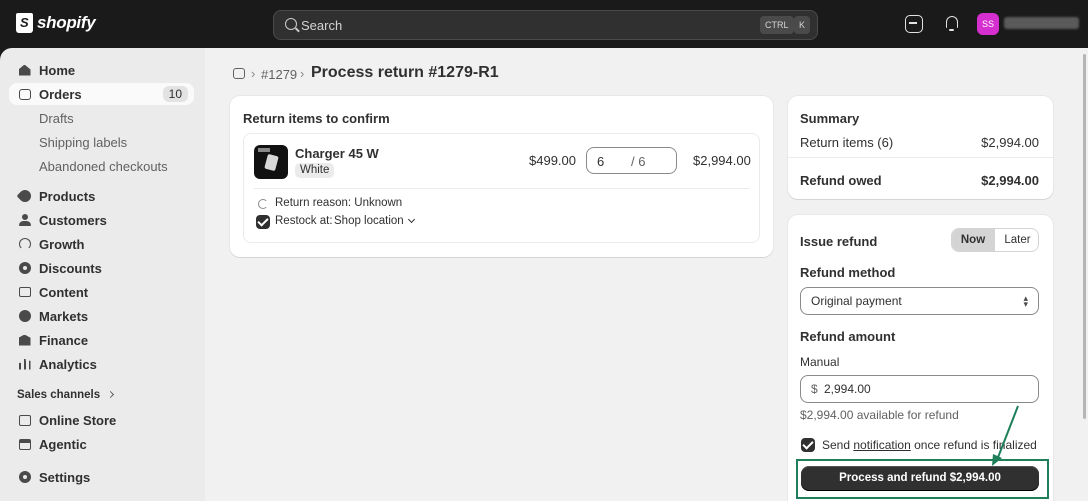 The image size is (1088, 501). Describe the element at coordinates (62, 244) in the screenshot. I see `sidebar-item-label: Growth` at that location.